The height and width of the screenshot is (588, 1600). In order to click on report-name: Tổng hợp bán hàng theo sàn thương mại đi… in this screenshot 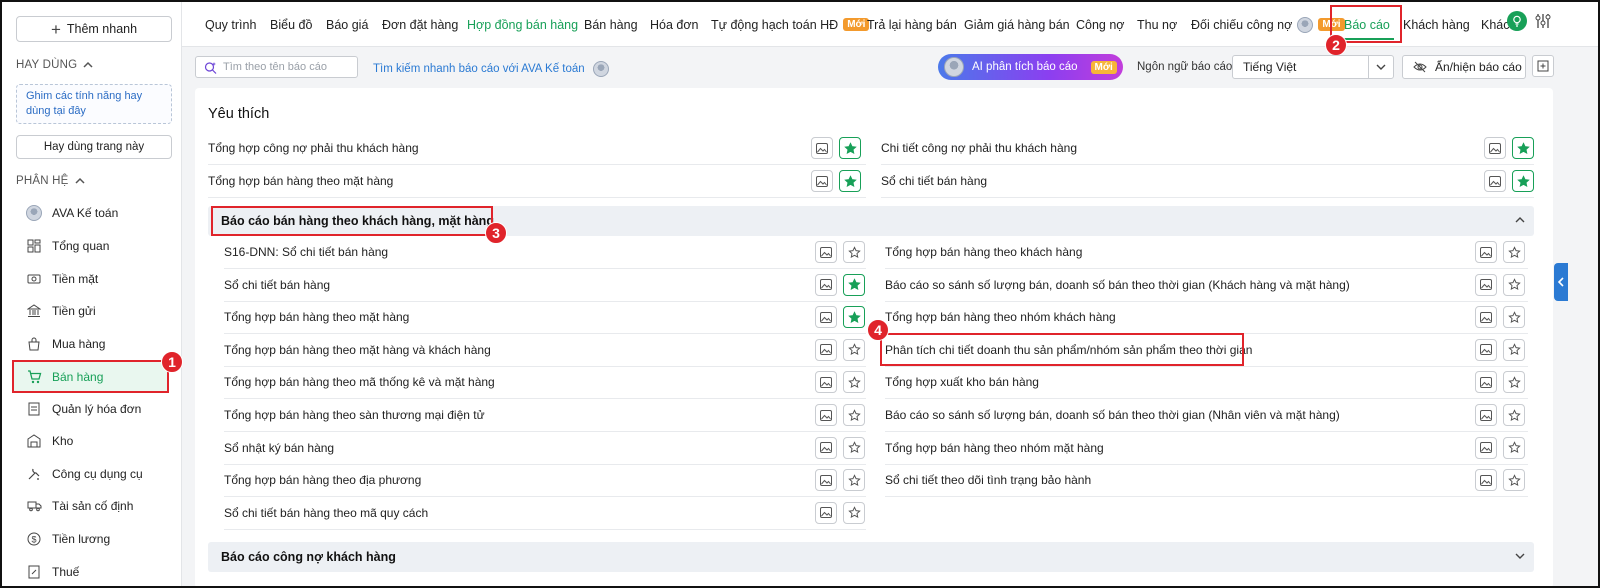, I will do `click(354, 415)`.